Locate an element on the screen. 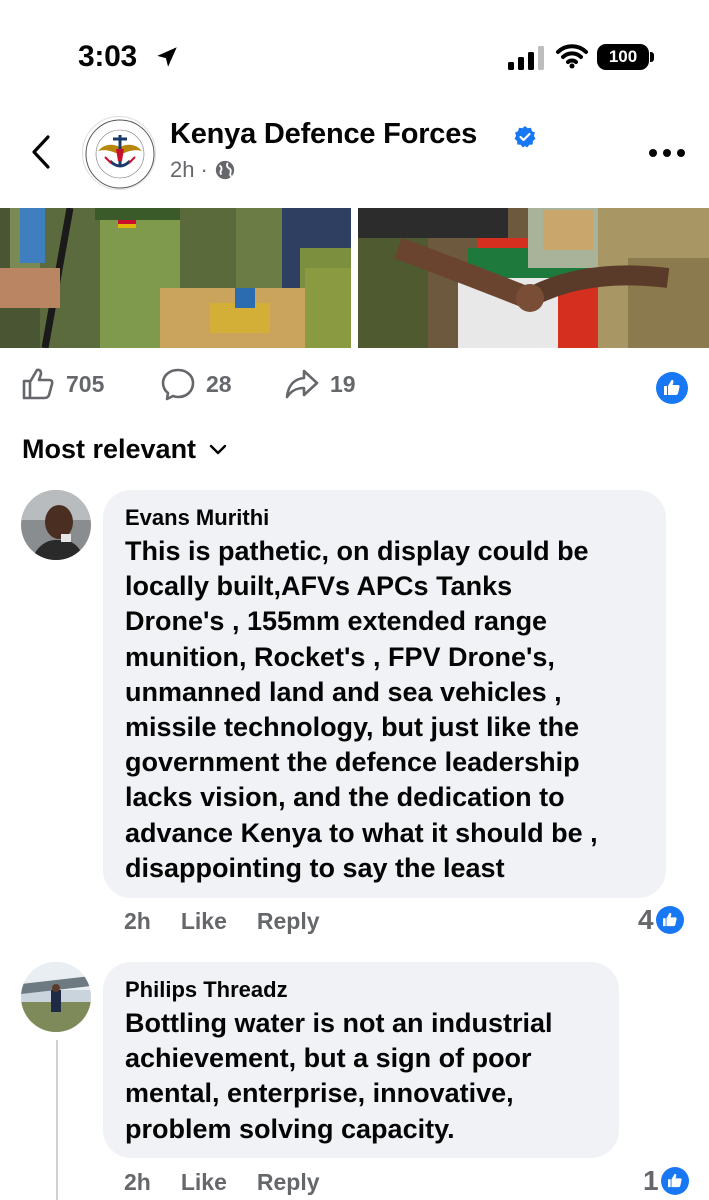  comment-author: Evans Murithi is located at coordinates (384, 518).